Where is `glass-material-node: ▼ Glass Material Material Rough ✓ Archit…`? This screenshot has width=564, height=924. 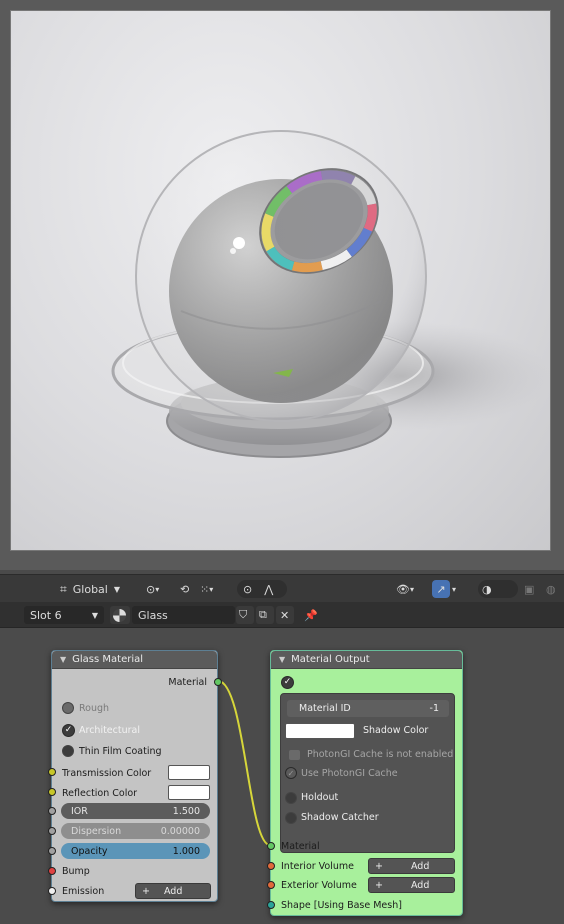 glass-material-node: ▼ Glass Material Material Rough ✓ Archit… is located at coordinates (135, 776).